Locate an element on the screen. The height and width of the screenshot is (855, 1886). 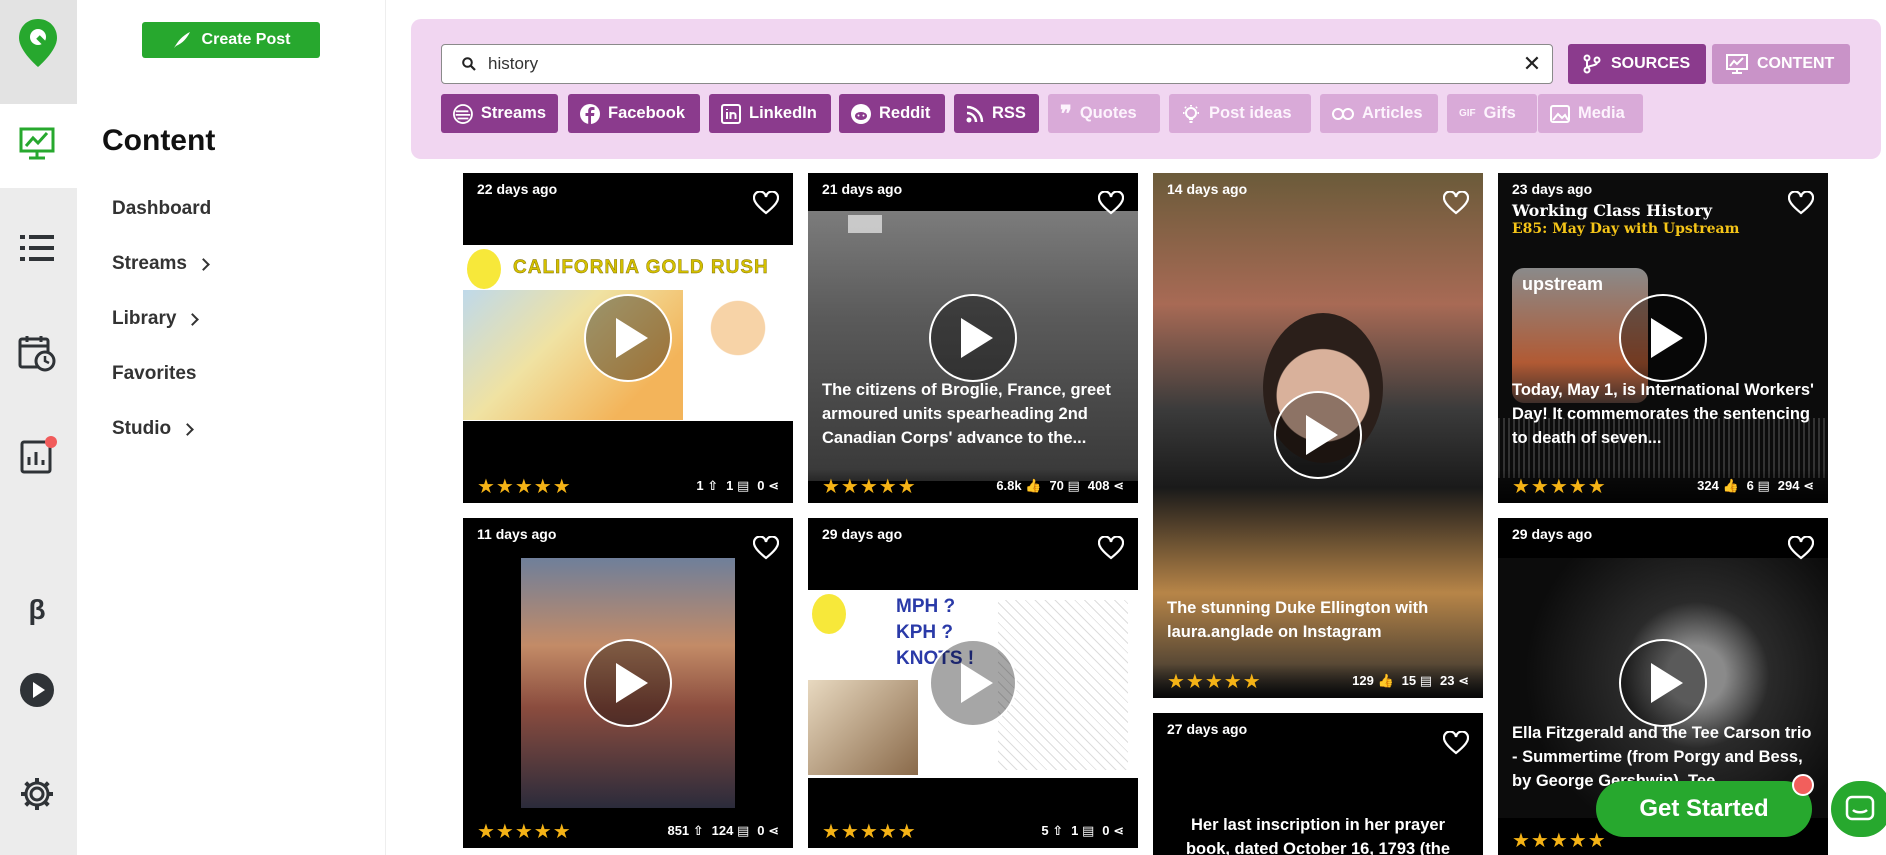
stat-shares: 294 ⋖ is located at coordinates (1795, 485).